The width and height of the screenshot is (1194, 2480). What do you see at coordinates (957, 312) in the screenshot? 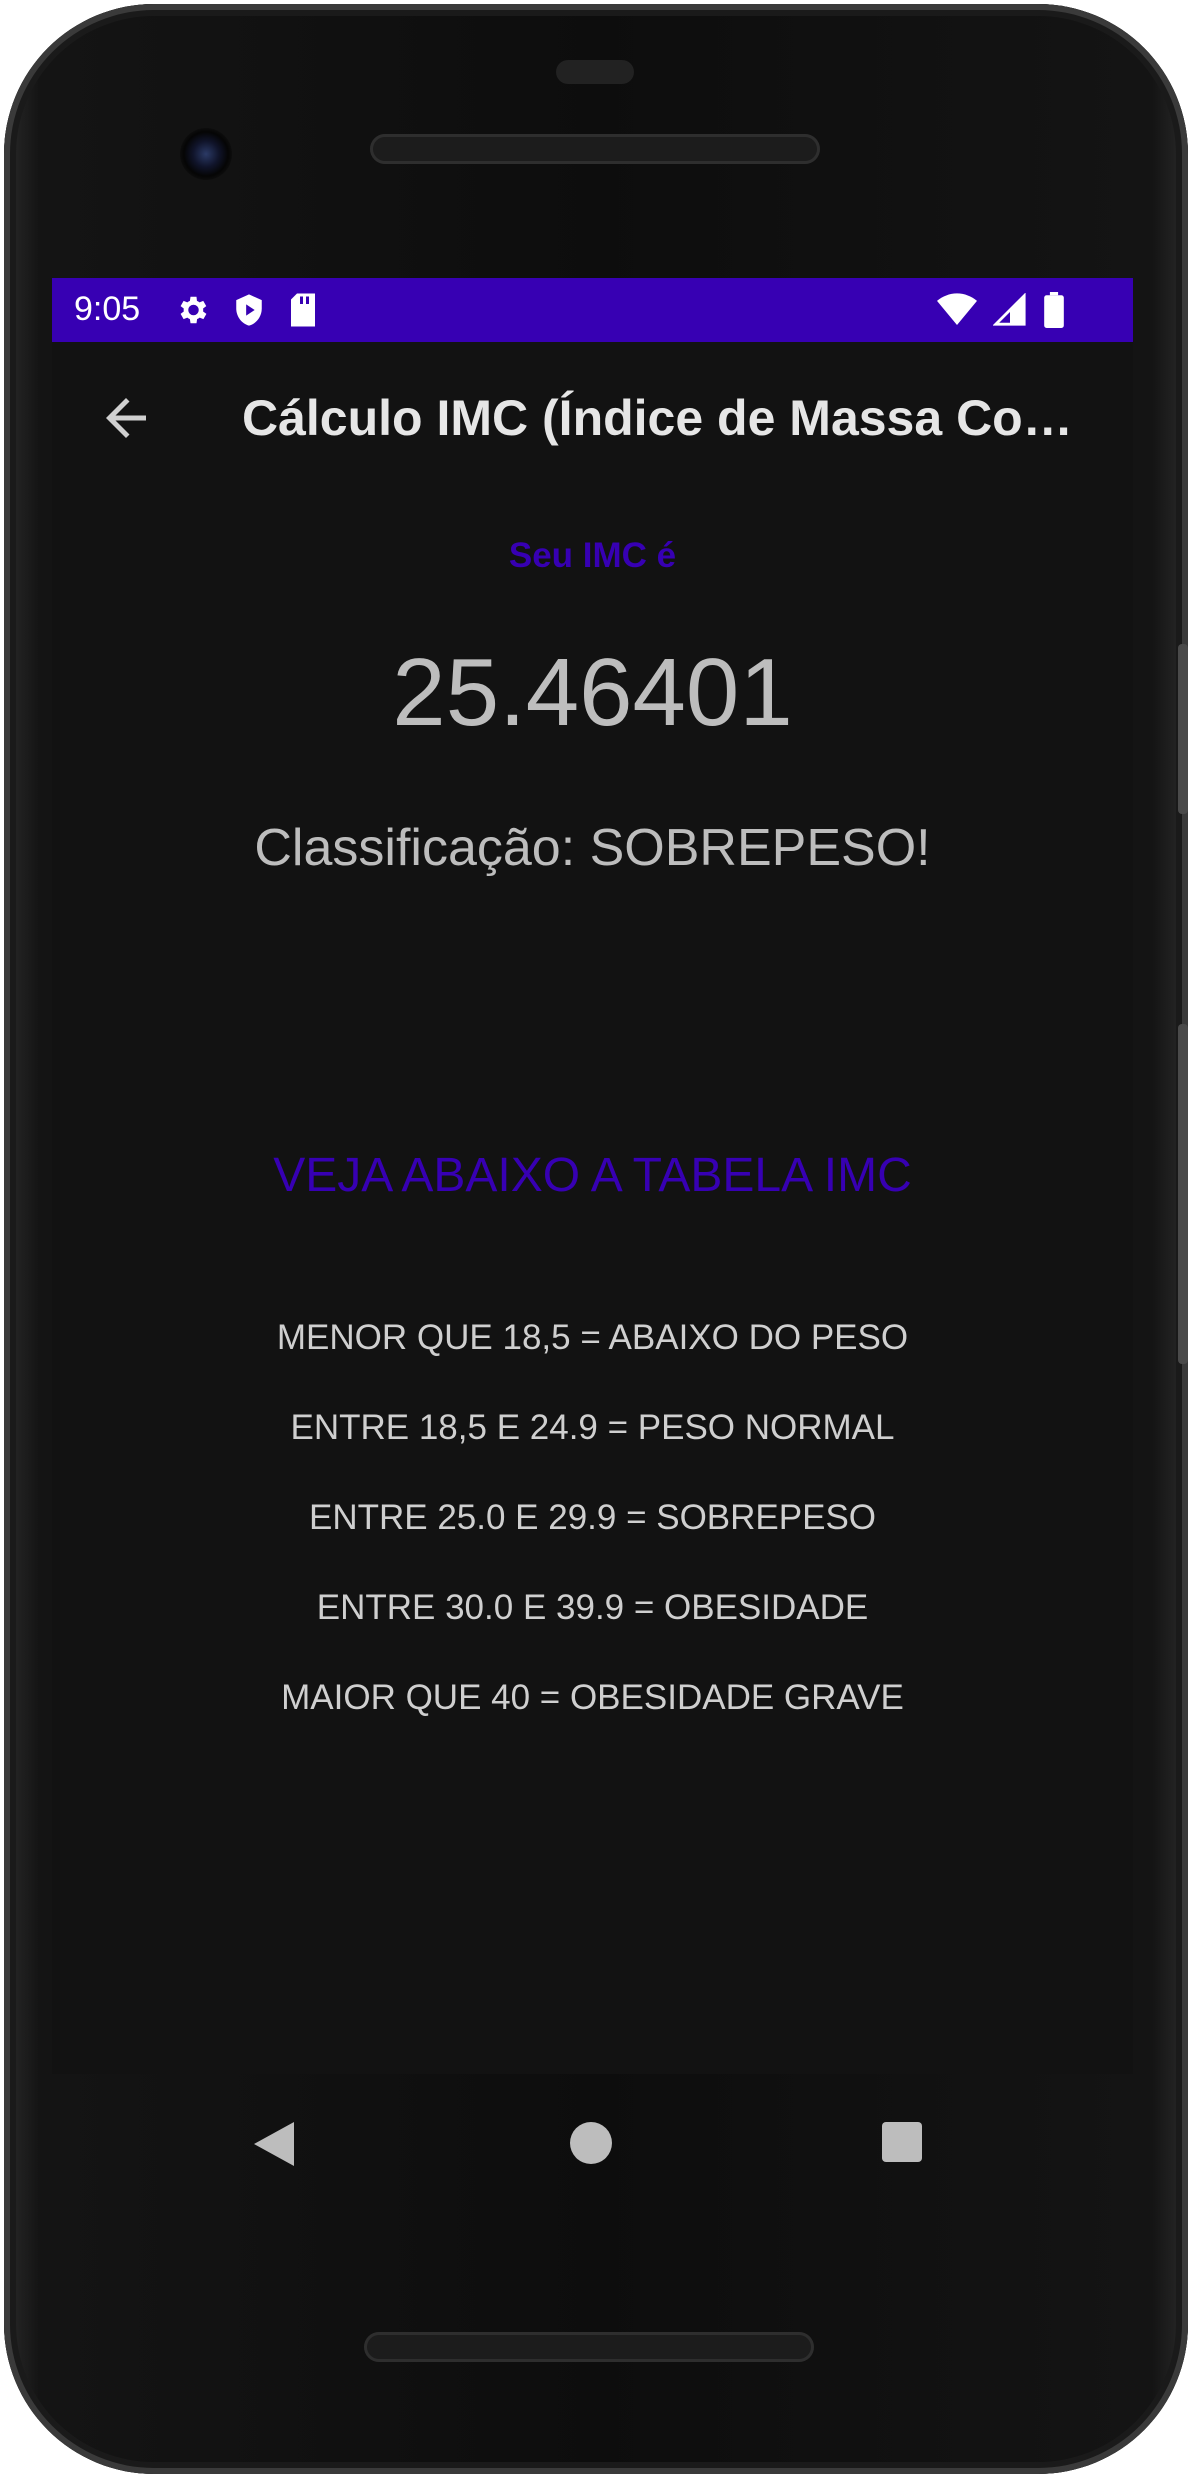
I see `wifi-icon` at bounding box center [957, 312].